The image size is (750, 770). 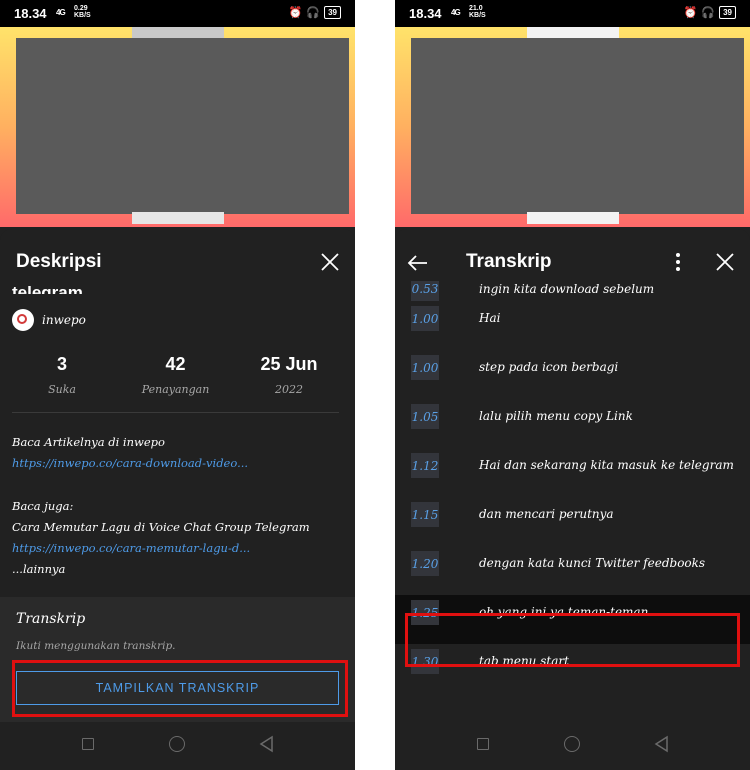 I want to click on back-arrow-icon, so click(x=418, y=263).